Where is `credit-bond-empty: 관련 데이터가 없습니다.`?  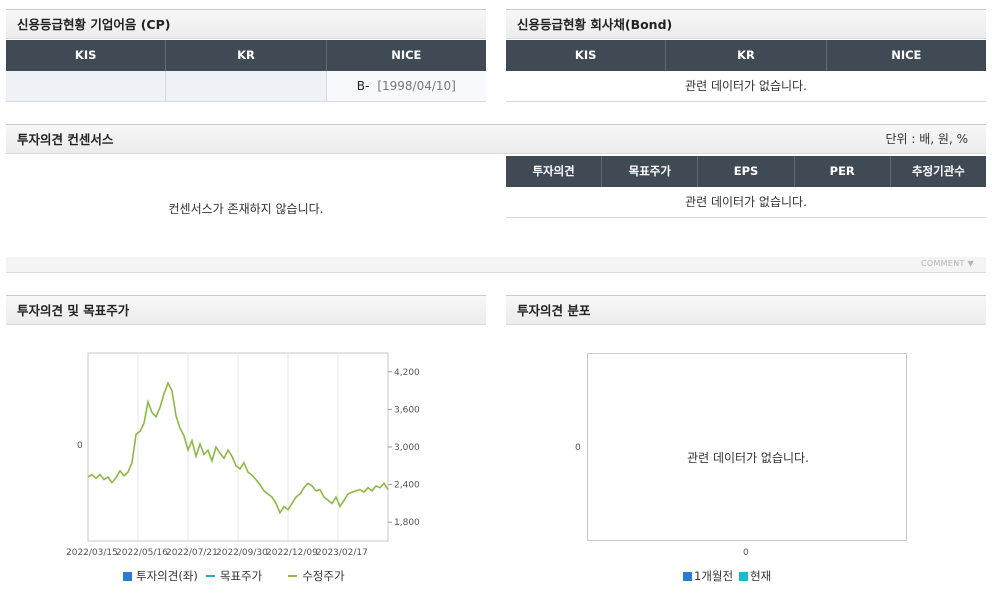
credit-bond-empty: 관련 데이터가 없습니다. is located at coordinates (746, 86).